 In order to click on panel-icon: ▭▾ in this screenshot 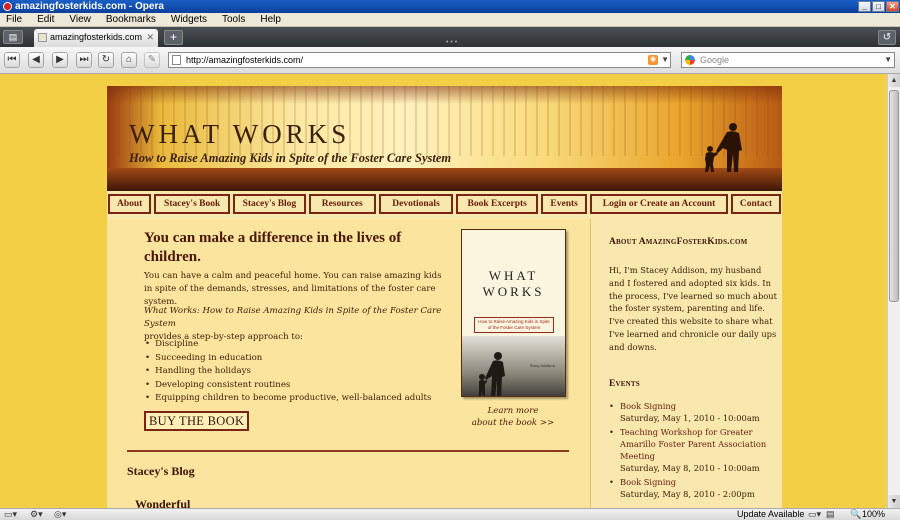, I will do `click(10, 514)`.